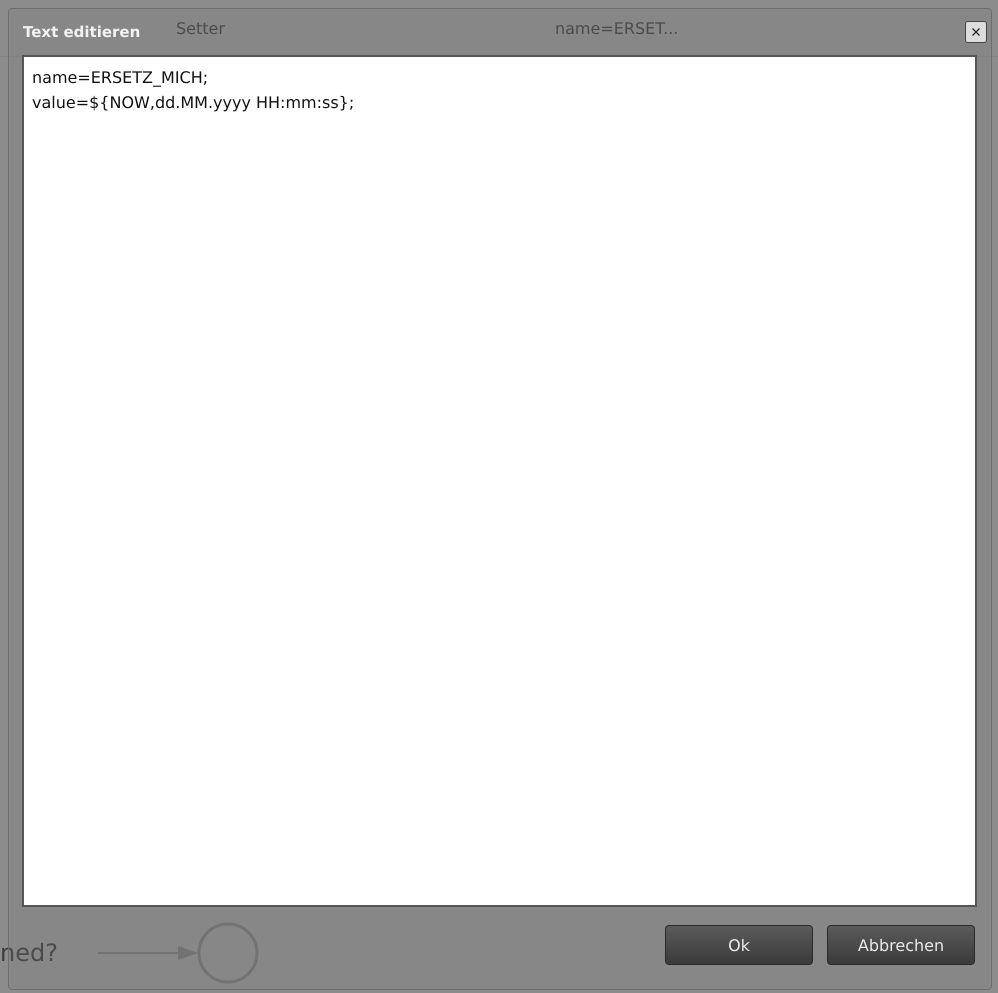 The image size is (998, 993). What do you see at coordinates (901, 945) in the screenshot?
I see `cancel-button: Abbrechen` at bounding box center [901, 945].